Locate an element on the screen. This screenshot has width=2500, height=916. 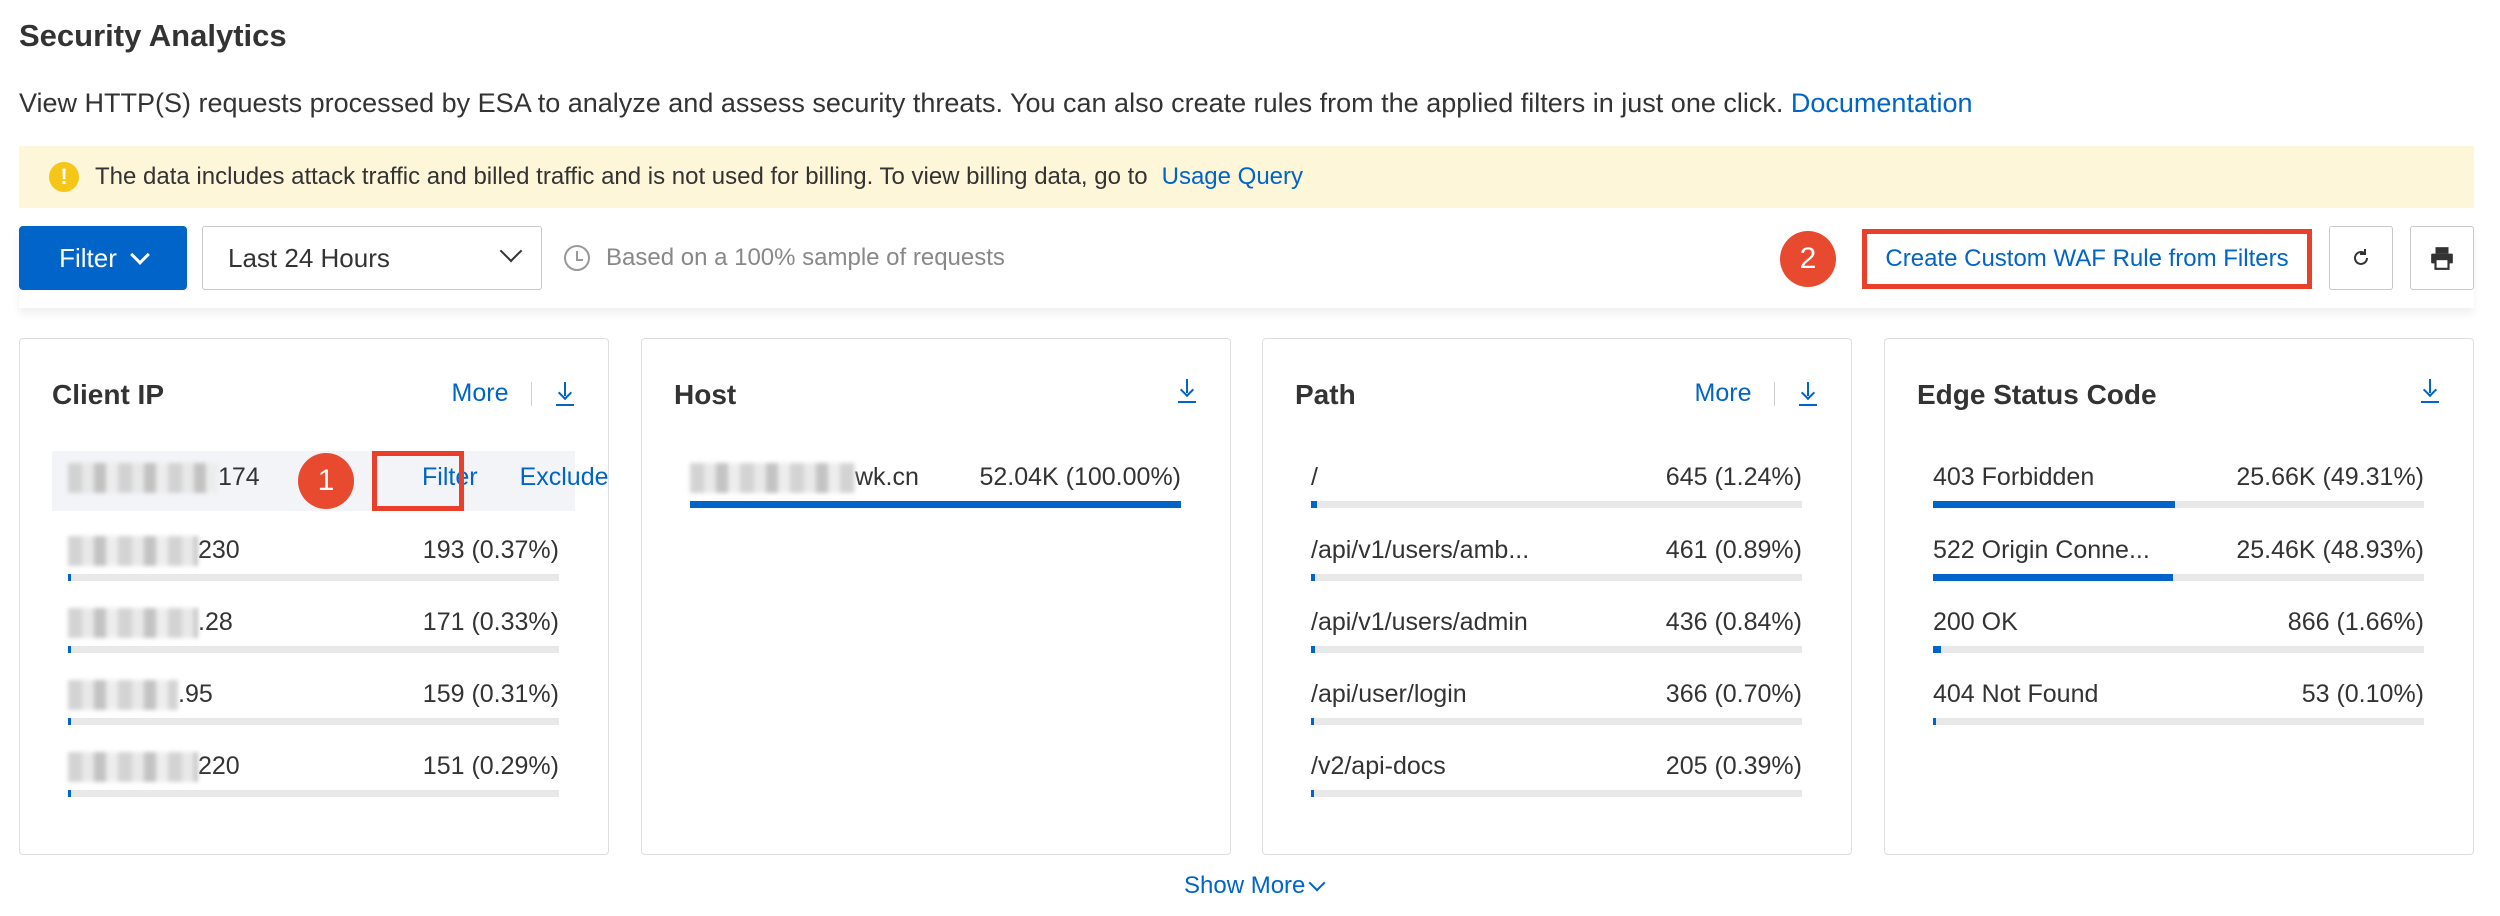
create-waf-rule-link: Create Custom WAF Rule from Filters is located at coordinates (2087, 259).